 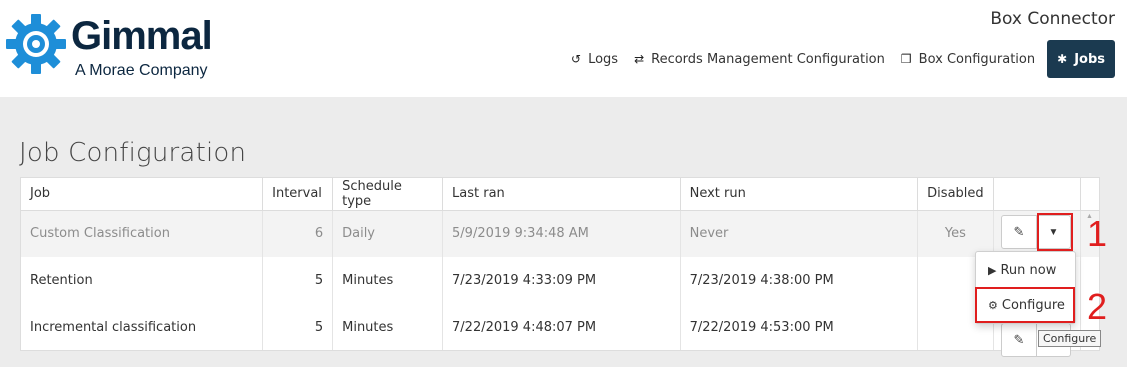 I want to click on nav-jobs-label: Jobs, so click(x=1089, y=59).